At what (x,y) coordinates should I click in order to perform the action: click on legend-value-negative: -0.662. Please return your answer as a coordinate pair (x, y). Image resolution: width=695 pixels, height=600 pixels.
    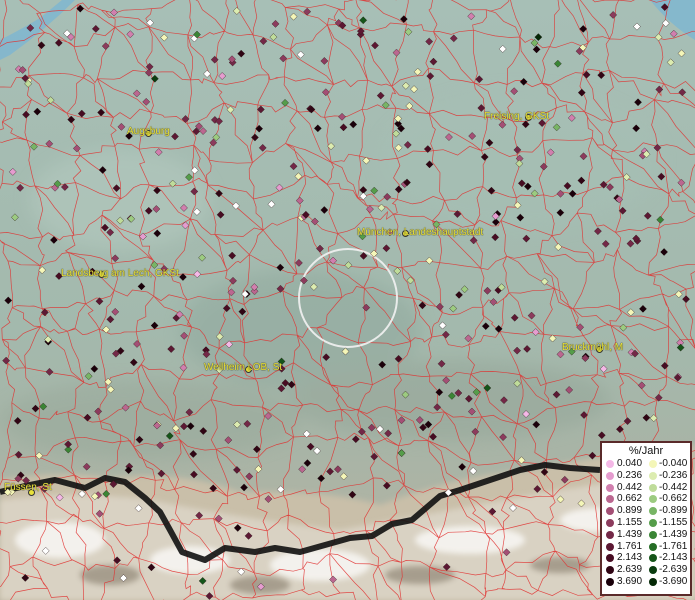
    Looking at the image, I should click on (673, 499).